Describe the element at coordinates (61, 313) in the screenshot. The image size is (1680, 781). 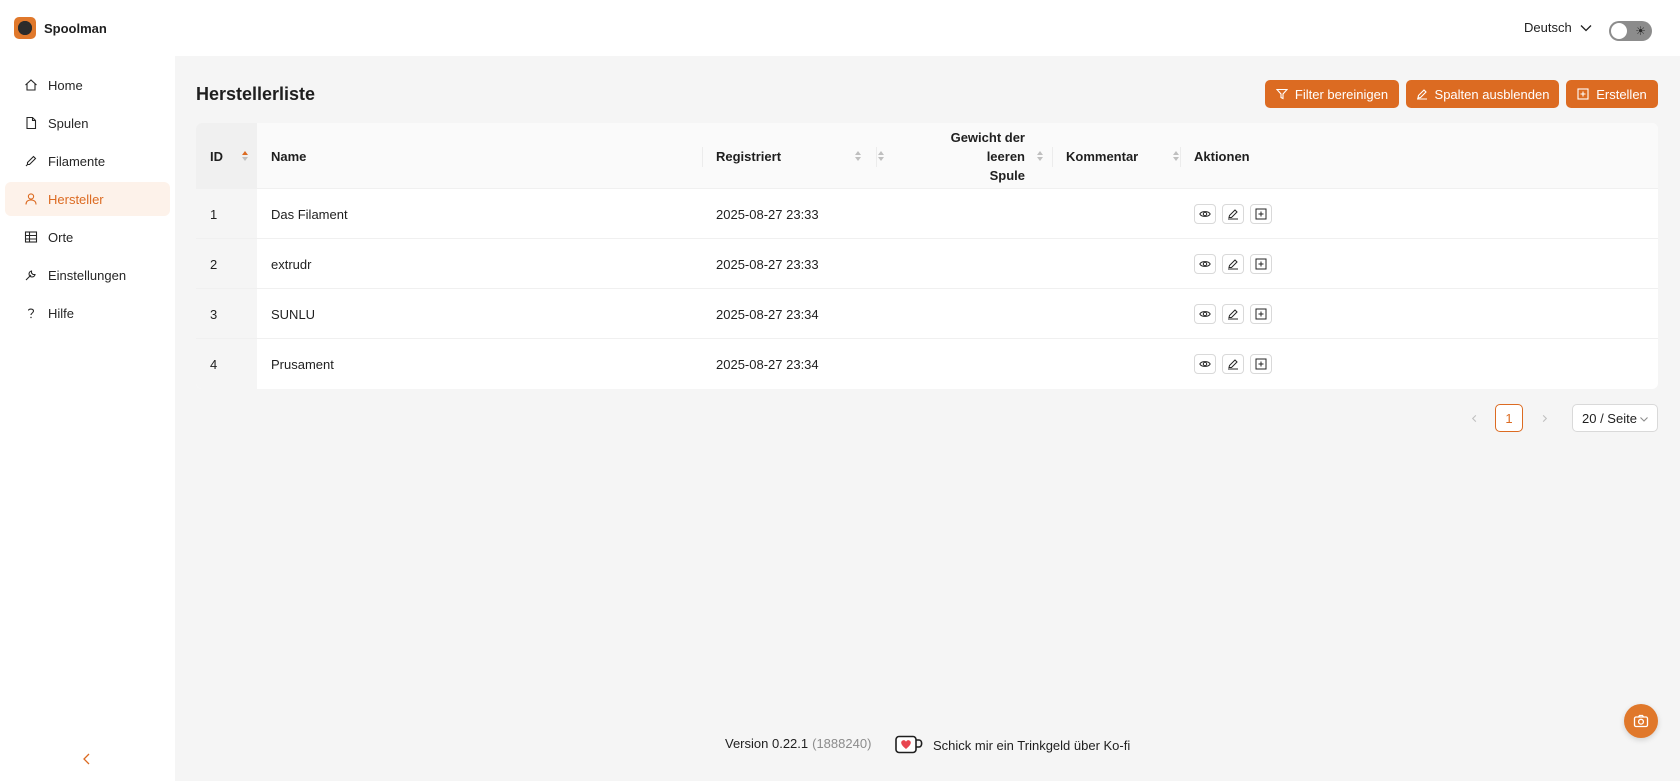
I see `sidebar-item-label: Hilfe` at that location.